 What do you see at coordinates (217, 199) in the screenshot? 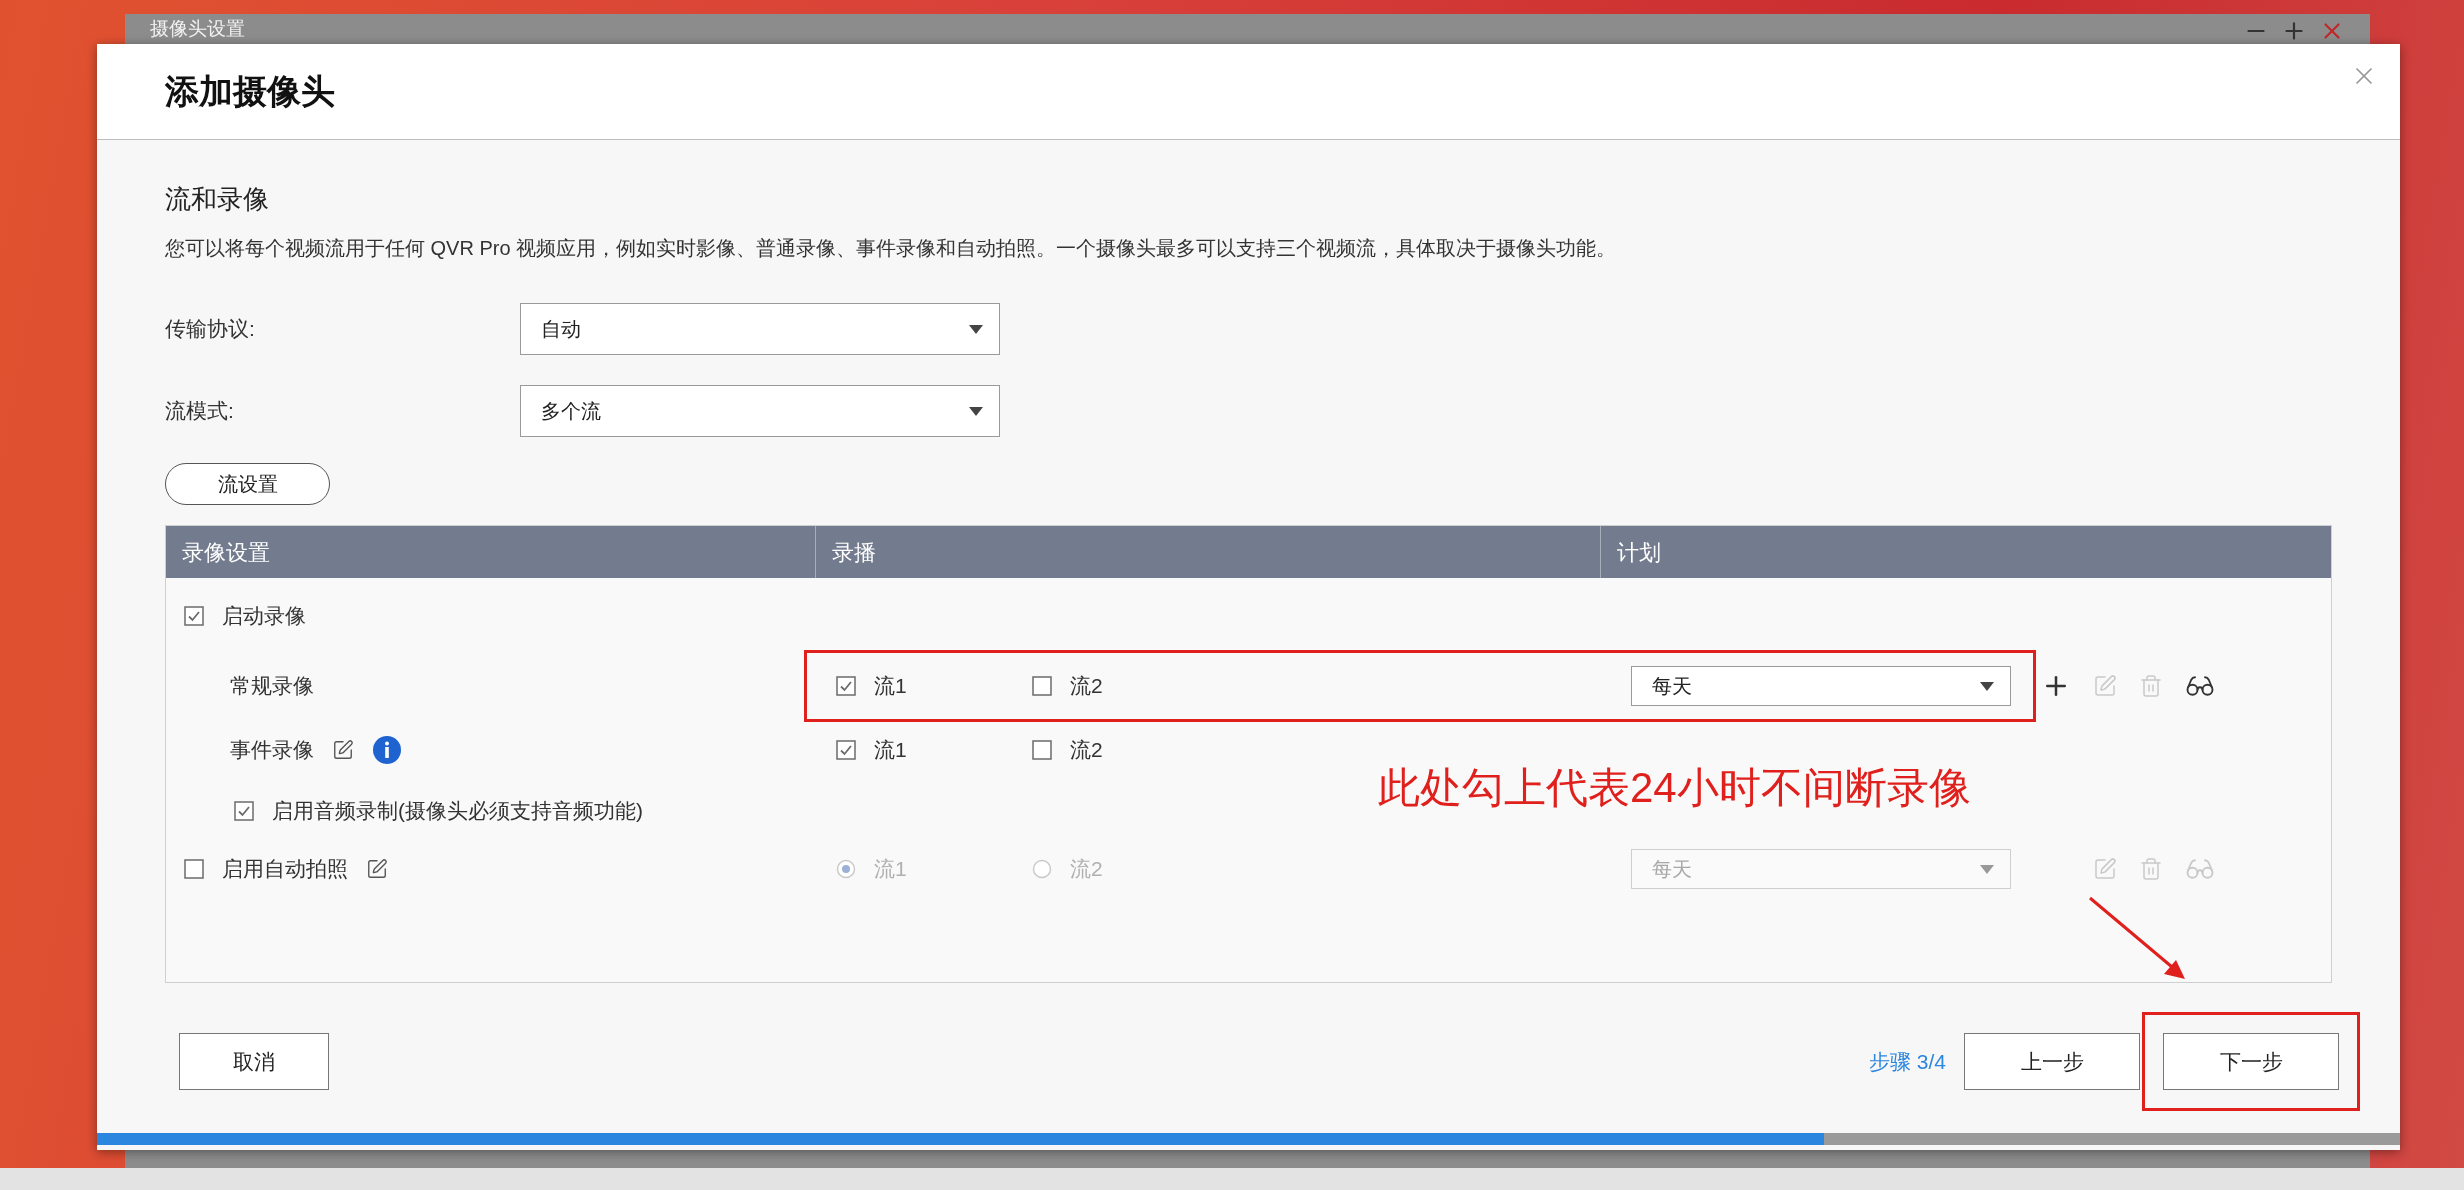
I see `section-title: 流和录像` at bounding box center [217, 199].